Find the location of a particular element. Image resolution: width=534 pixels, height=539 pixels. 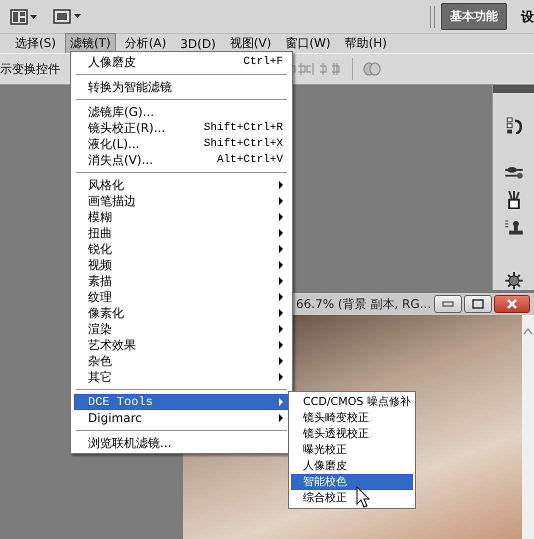

submenu-item: 曝光校正 is located at coordinates (352, 450).